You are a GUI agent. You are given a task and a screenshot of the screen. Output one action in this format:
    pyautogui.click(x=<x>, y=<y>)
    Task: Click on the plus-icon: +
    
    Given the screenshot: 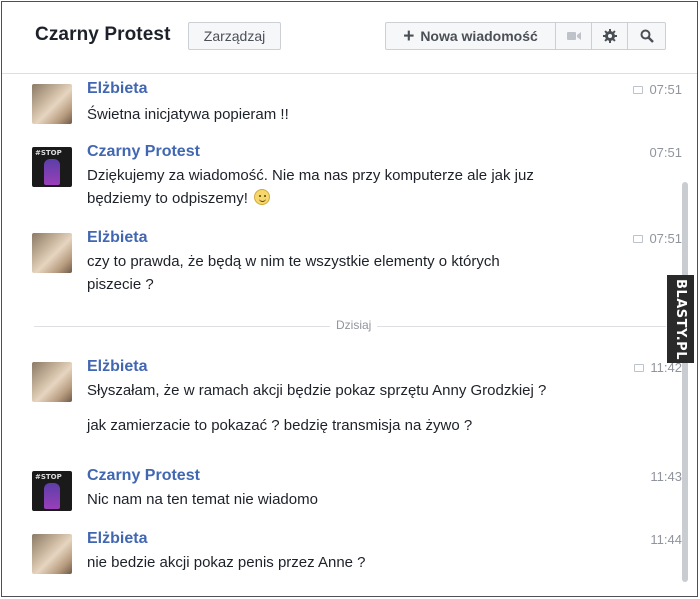 What is the action you would take?
    pyautogui.click(x=409, y=36)
    